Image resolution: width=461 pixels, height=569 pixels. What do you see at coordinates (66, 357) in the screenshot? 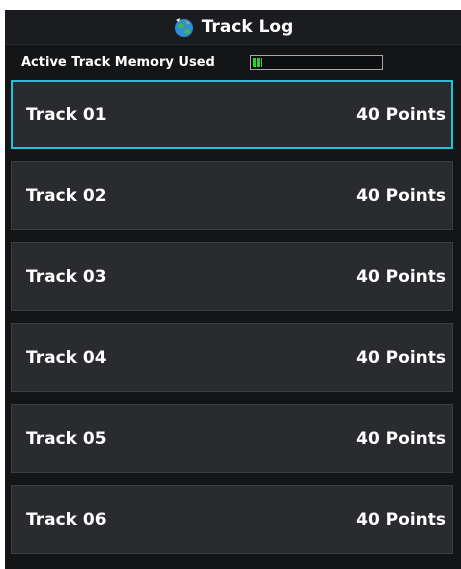
I see `track-name: Track 04` at bounding box center [66, 357].